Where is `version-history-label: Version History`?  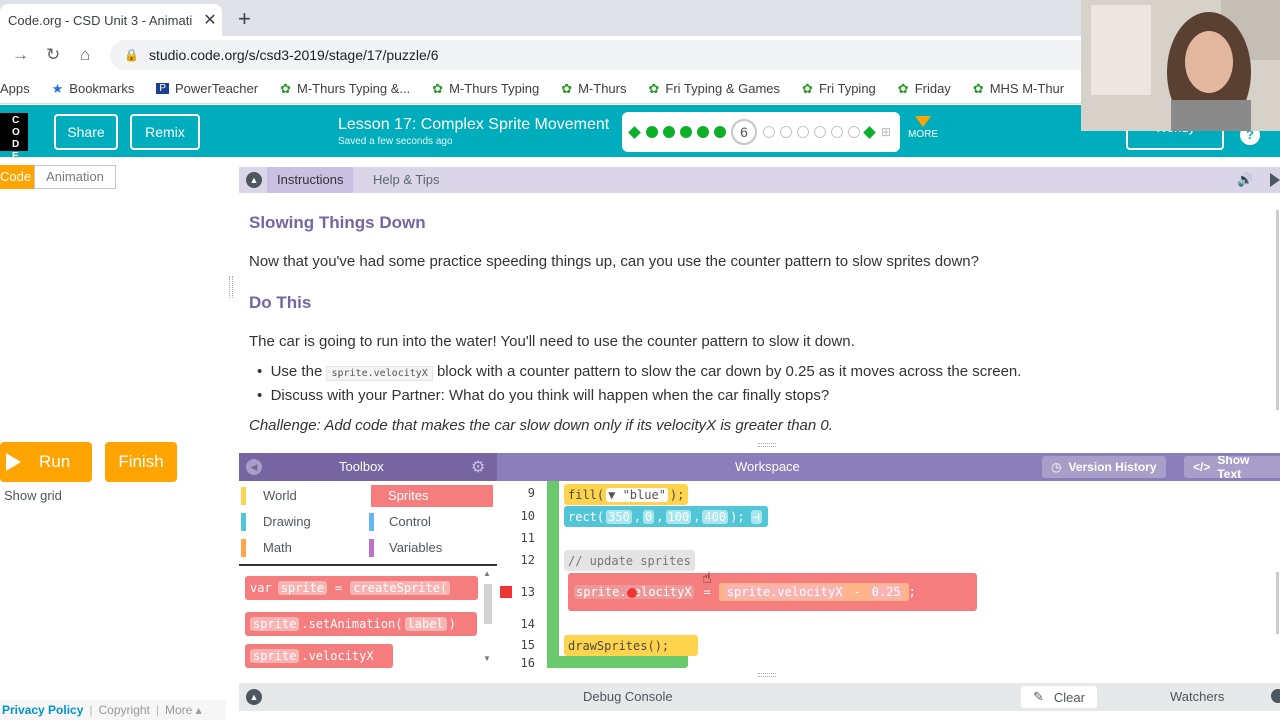 version-history-label: Version History is located at coordinates (1112, 467).